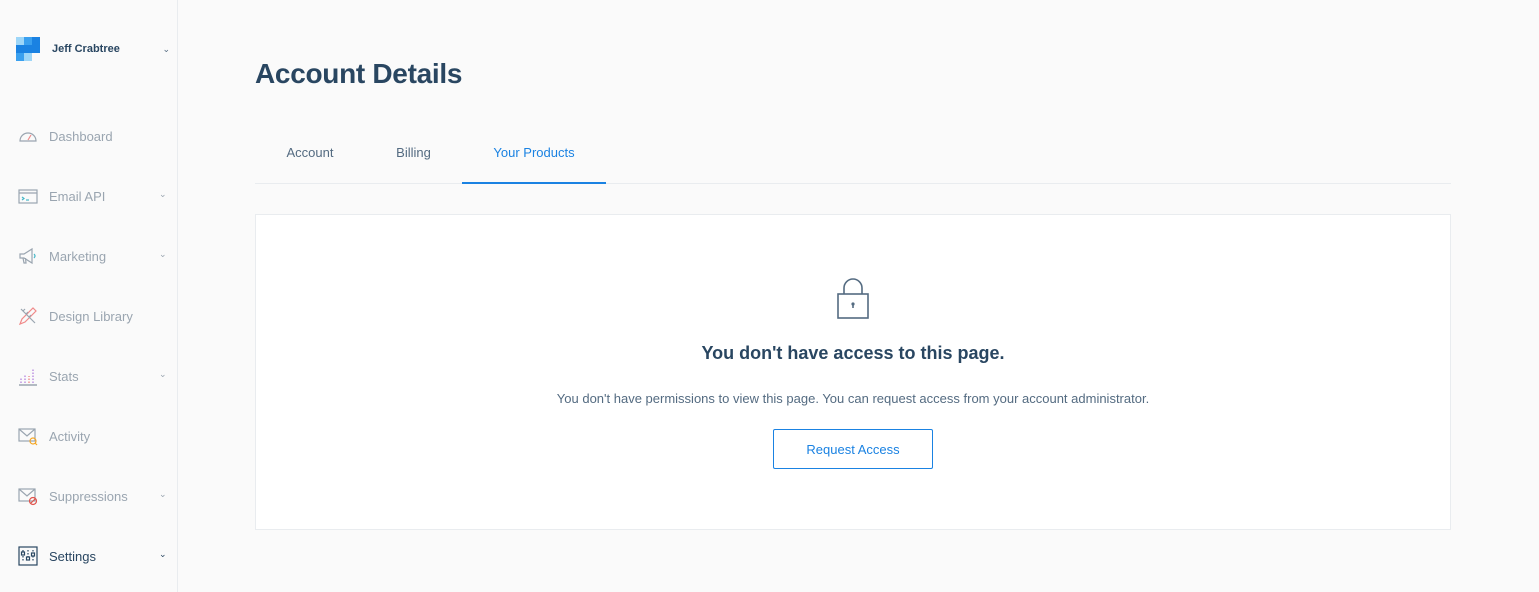  I want to click on design-library-icon, so click(27, 316).